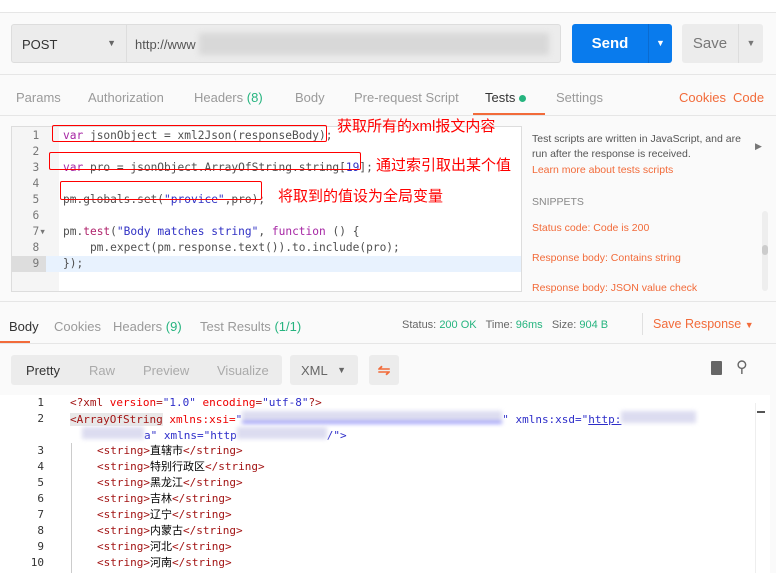  Describe the element at coordinates (40, 546) in the screenshot. I see `line-number: 9` at that location.